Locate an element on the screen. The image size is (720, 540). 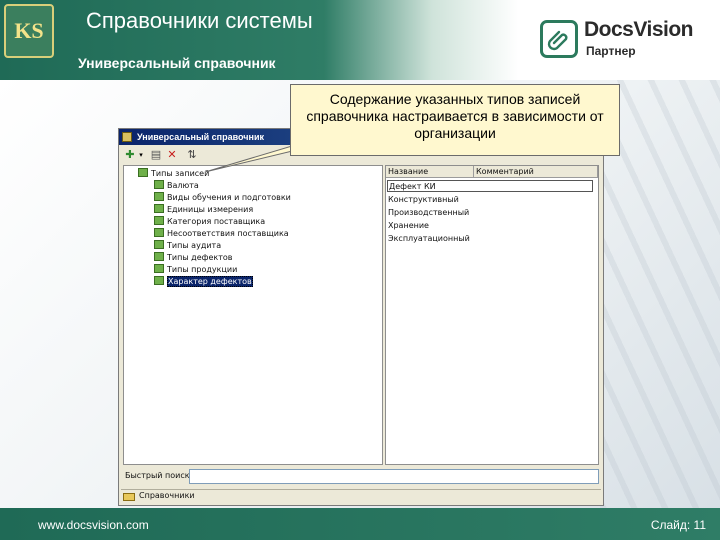
column-header-name: Название is located at coordinates (430, 172).